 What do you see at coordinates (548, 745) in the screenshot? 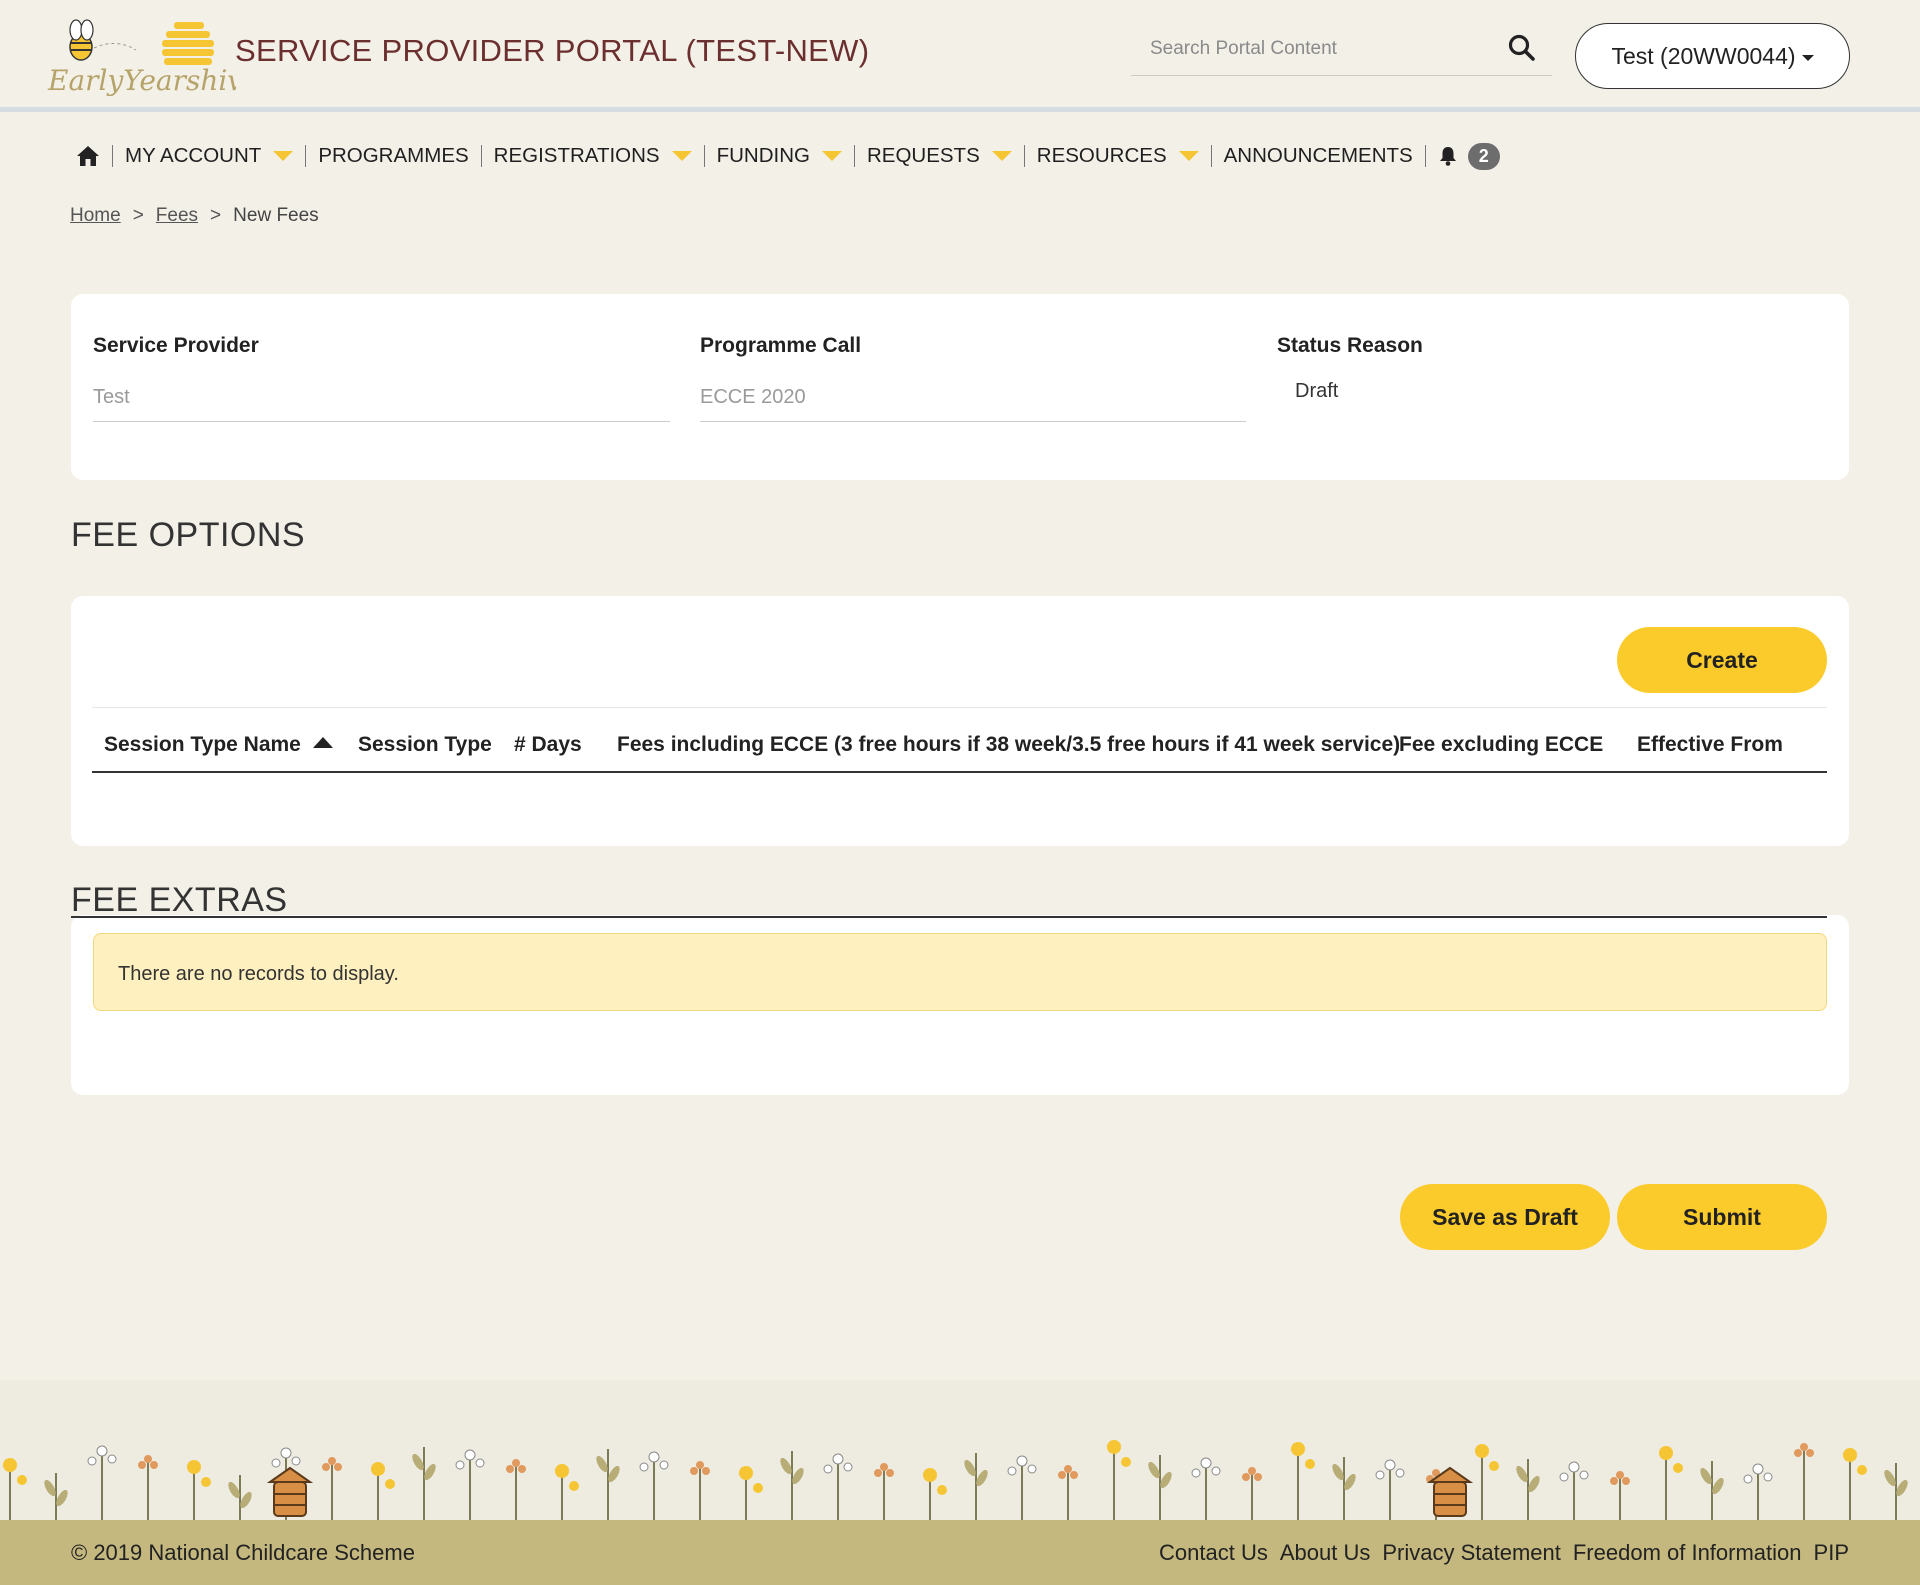
I see `column-header-days: # Days` at bounding box center [548, 745].